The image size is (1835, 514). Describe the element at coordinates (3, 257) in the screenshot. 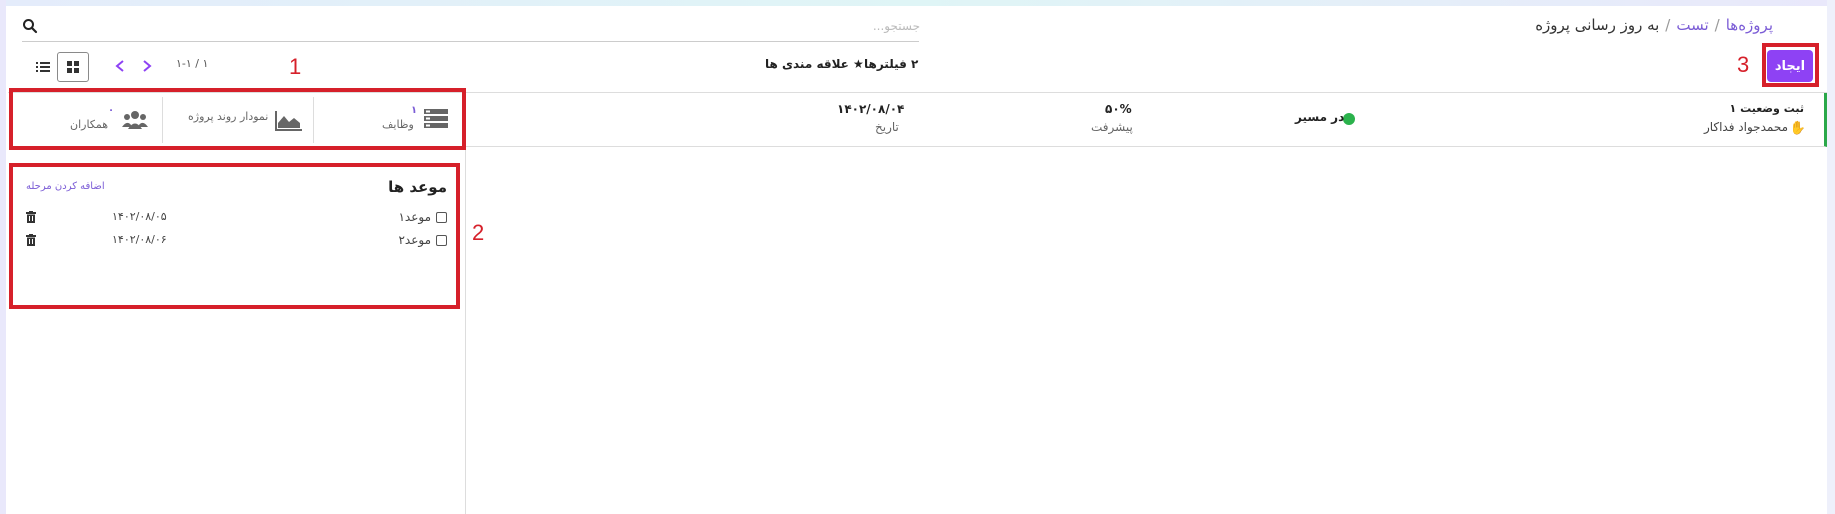

I see `left-rail` at that location.